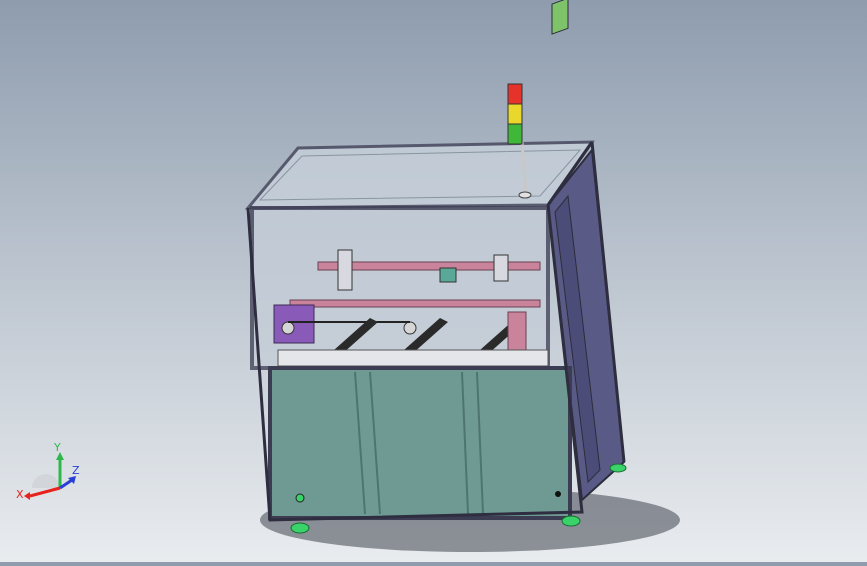 Image resolution: width=867 pixels, height=566 pixels. What do you see at coordinates (560, 17) in the screenshot?
I see `hmi-screen` at bounding box center [560, 17].